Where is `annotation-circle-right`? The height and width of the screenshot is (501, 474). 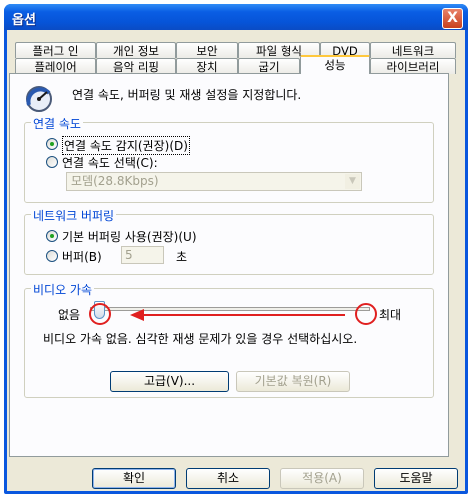 annotation-circle-right is located at coordinates (366, 314).